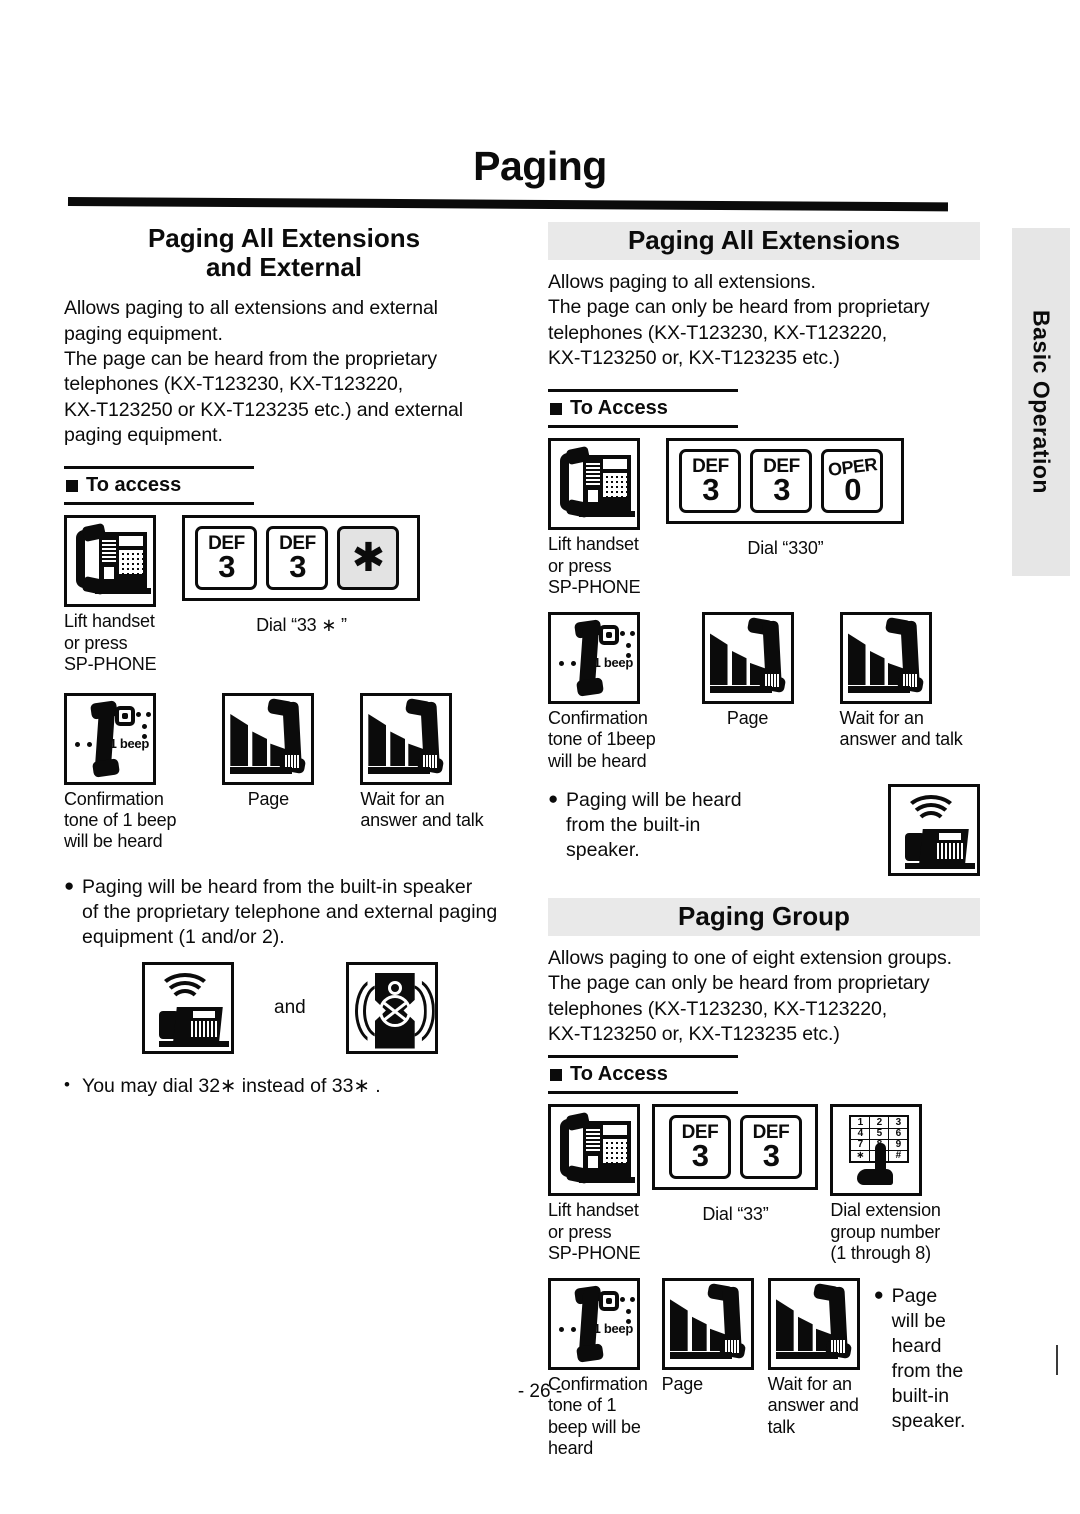  I want to click on keypad-key: 7, so click(860, 1145).